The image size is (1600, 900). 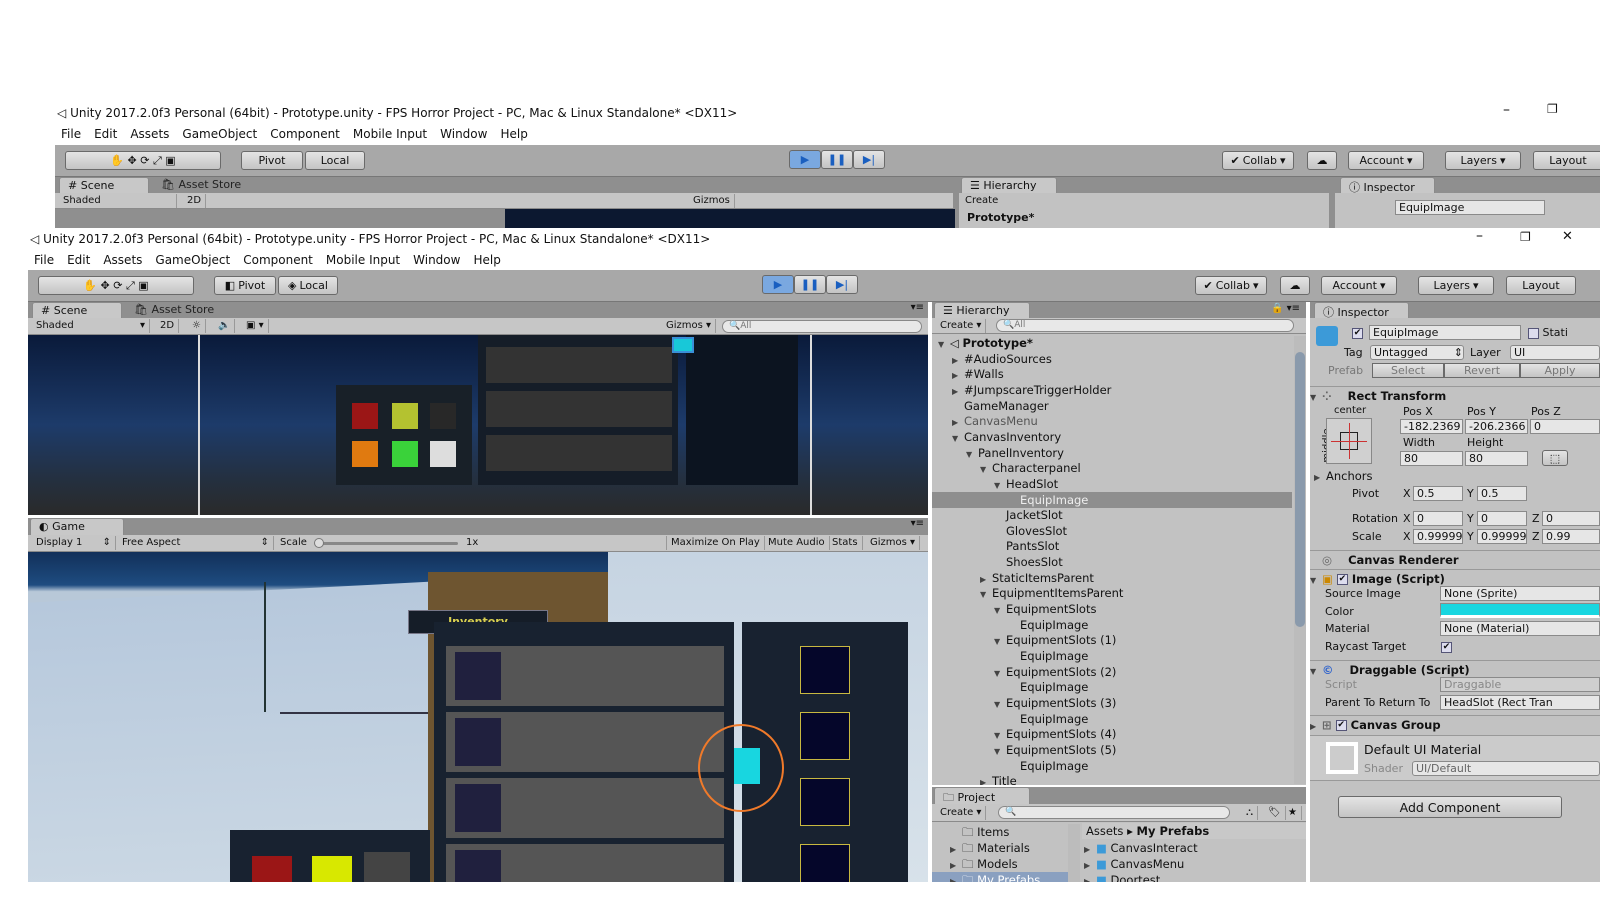 What do you see at coordinates (1520, 610) in the screenshot?
I see `color-field` at bounding box center [1520, 610].